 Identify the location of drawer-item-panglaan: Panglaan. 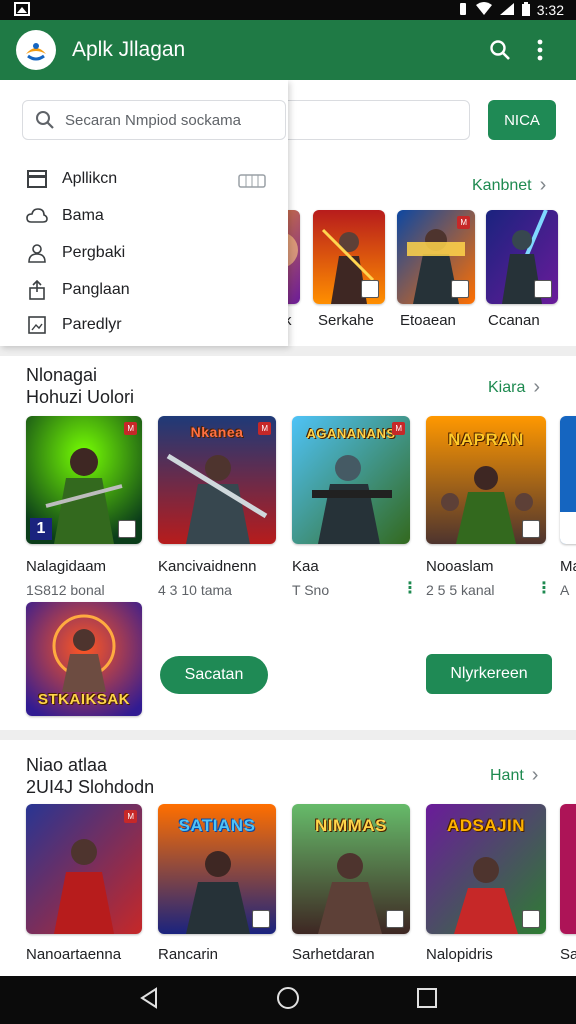
(78, 290).